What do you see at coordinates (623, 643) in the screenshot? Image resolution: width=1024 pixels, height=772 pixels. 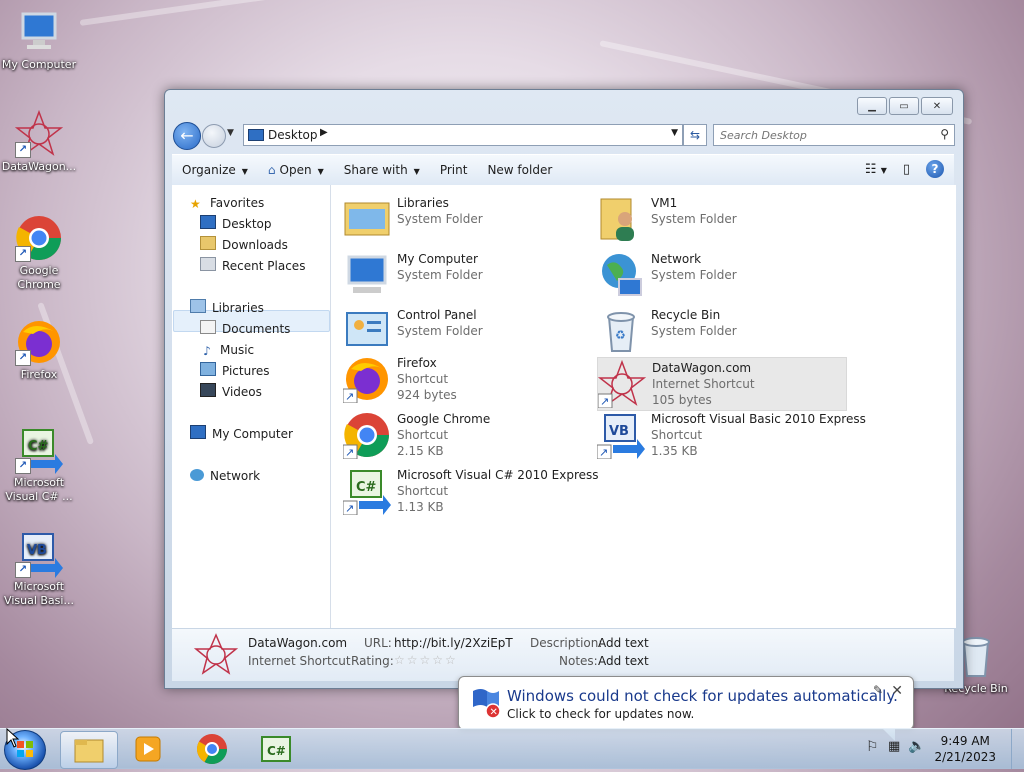 I see `description-value: Add text` at bounding box center [623, 643].